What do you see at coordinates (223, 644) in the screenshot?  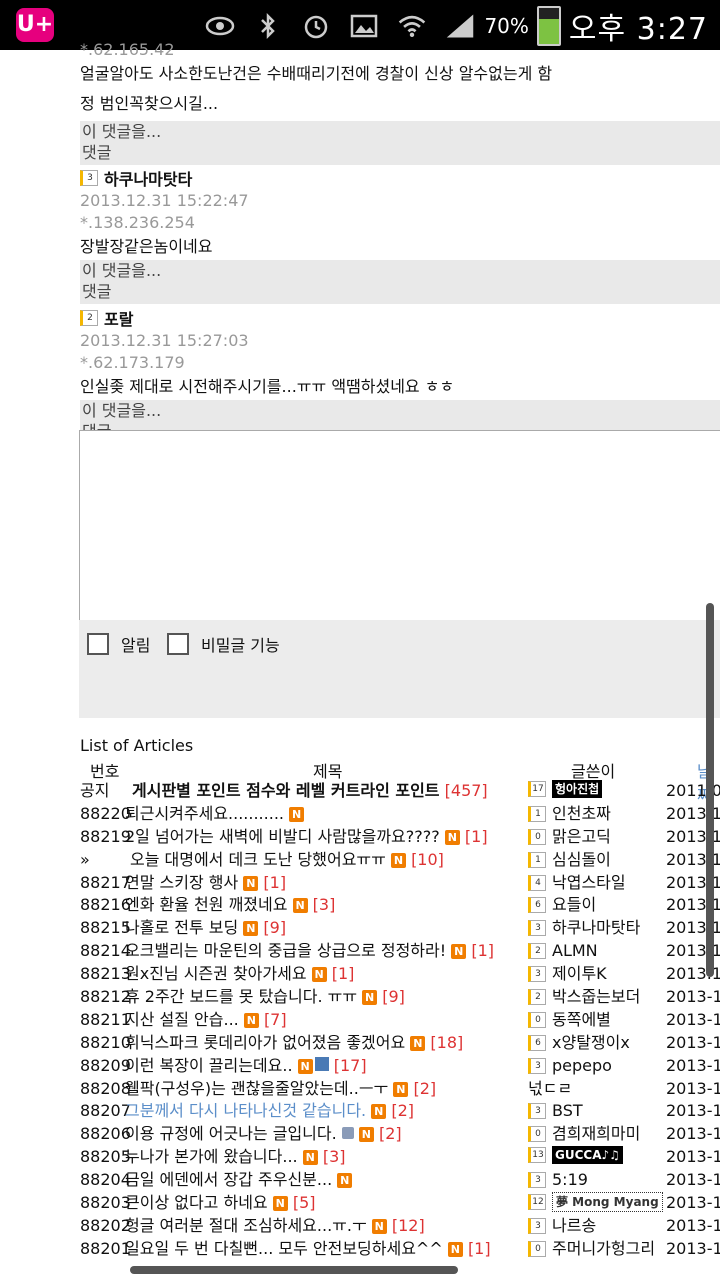 I see `secret-option: 비밀글 기능` at bounding box center [223, 644].